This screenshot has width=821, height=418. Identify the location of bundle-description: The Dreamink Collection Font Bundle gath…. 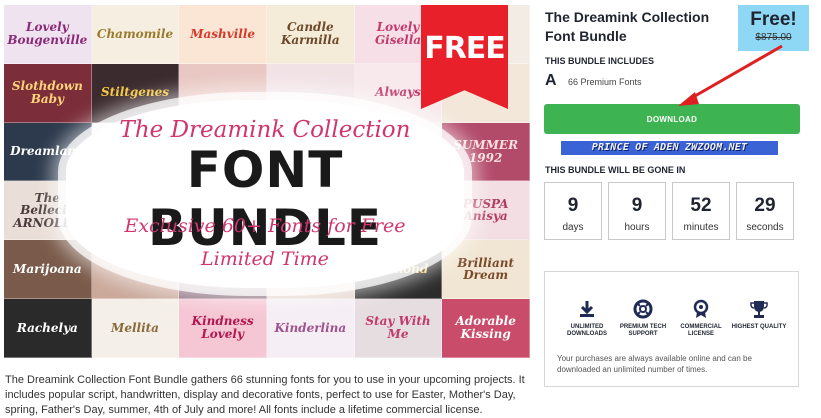
(265, 395).